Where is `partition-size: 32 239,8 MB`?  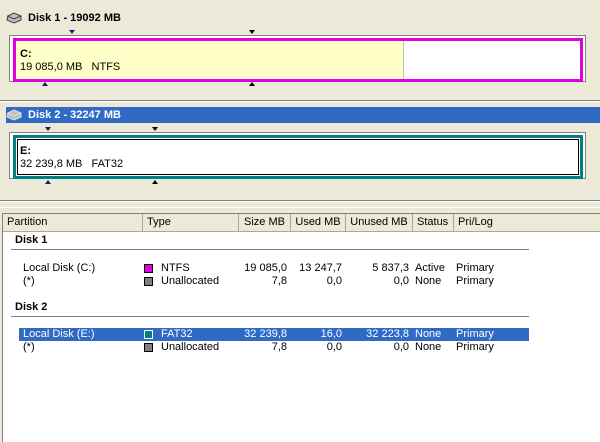 partition-size: 32 239,8 MB is located at coordinates (51, 164).